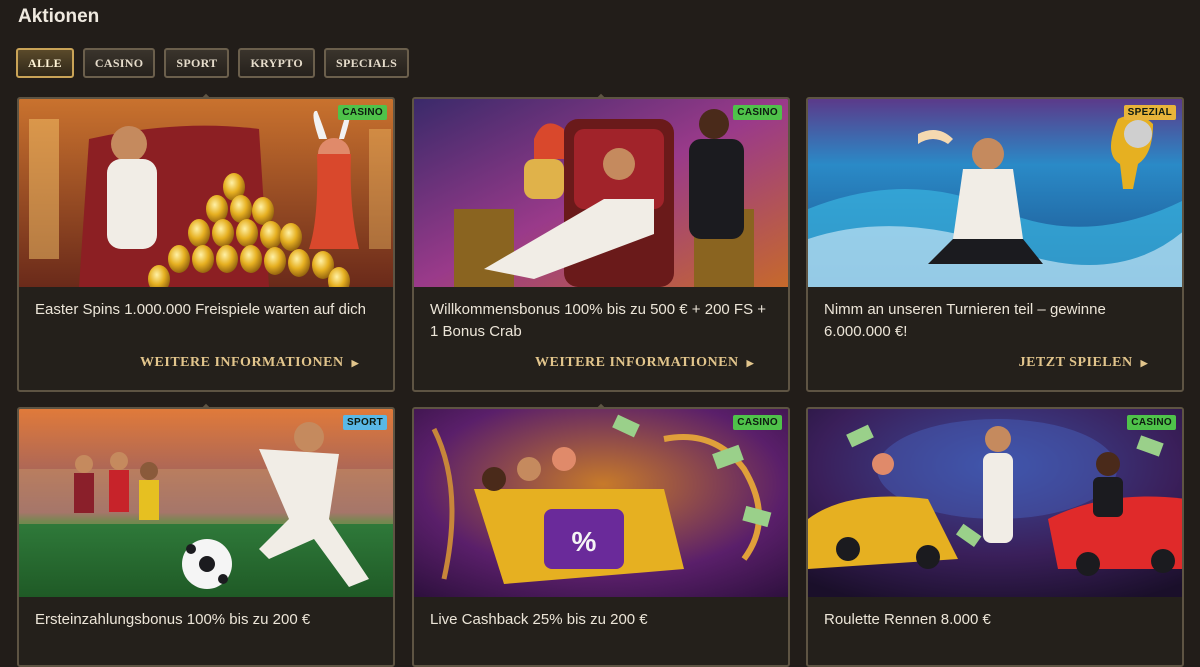  I want to click on filter-all-button: ALLE, so click(45, 63).